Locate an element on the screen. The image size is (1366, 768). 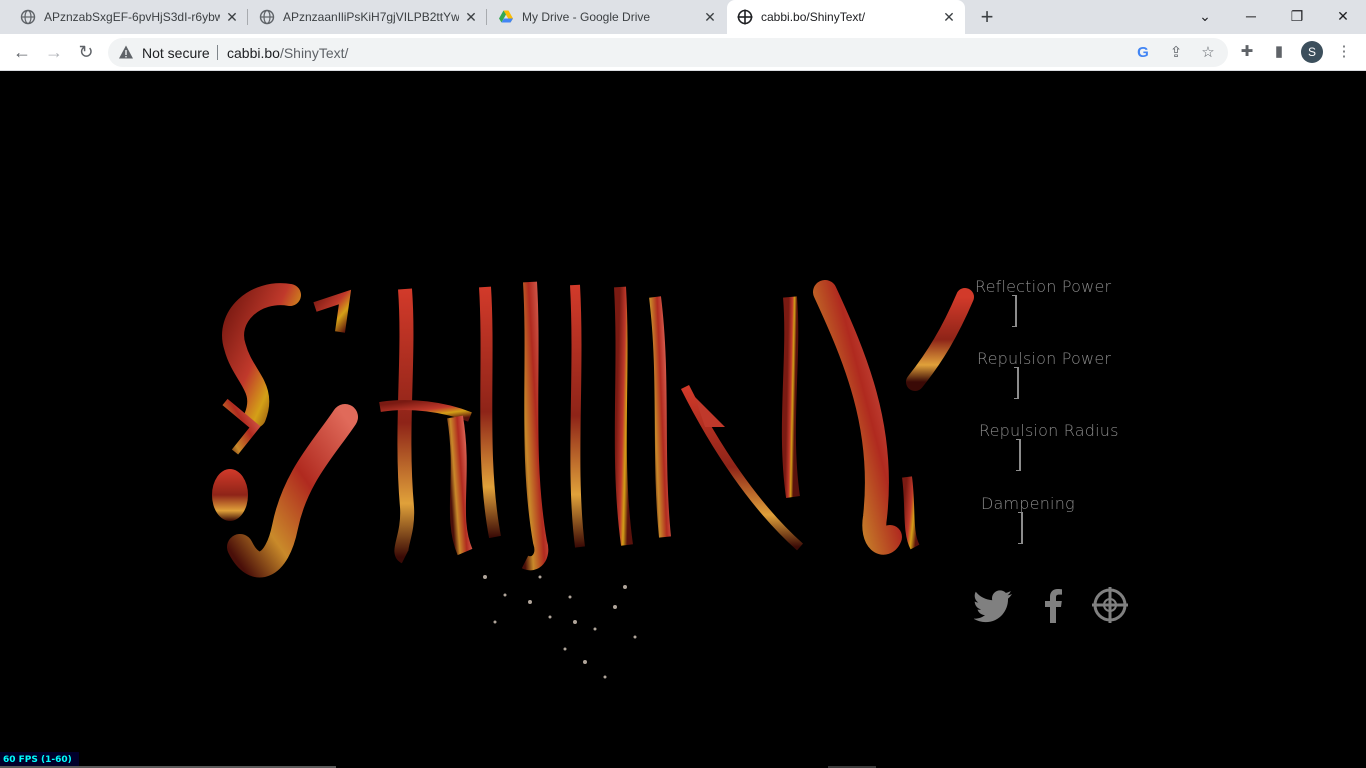
reload-icon: ↻ is located at coordinates (86, 52).